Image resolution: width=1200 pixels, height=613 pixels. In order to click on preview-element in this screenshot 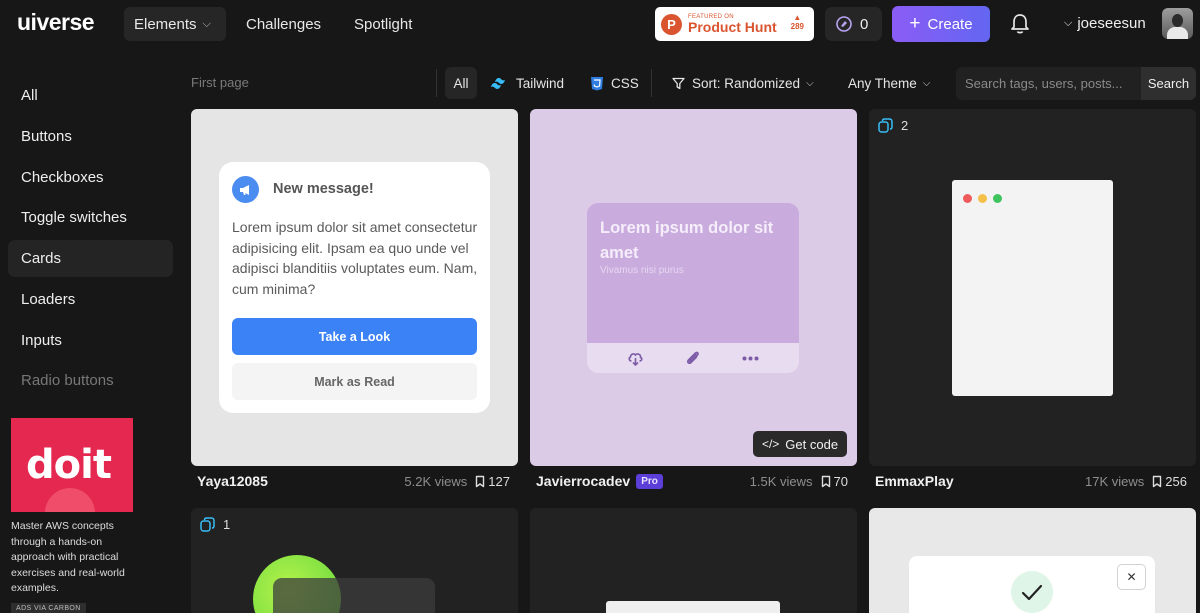, I will do `click(693, 607)`.